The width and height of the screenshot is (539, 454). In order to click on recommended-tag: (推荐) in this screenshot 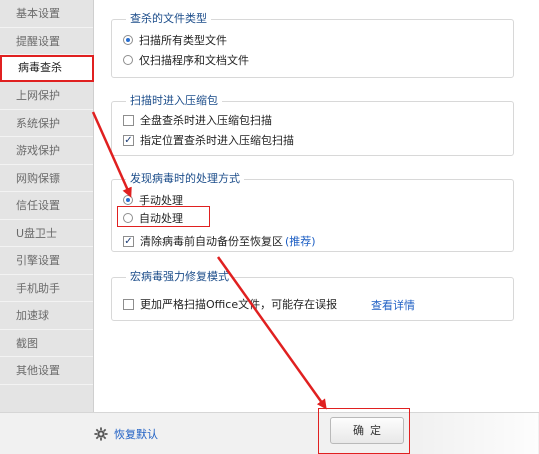, I will do `click(300, 241)`.